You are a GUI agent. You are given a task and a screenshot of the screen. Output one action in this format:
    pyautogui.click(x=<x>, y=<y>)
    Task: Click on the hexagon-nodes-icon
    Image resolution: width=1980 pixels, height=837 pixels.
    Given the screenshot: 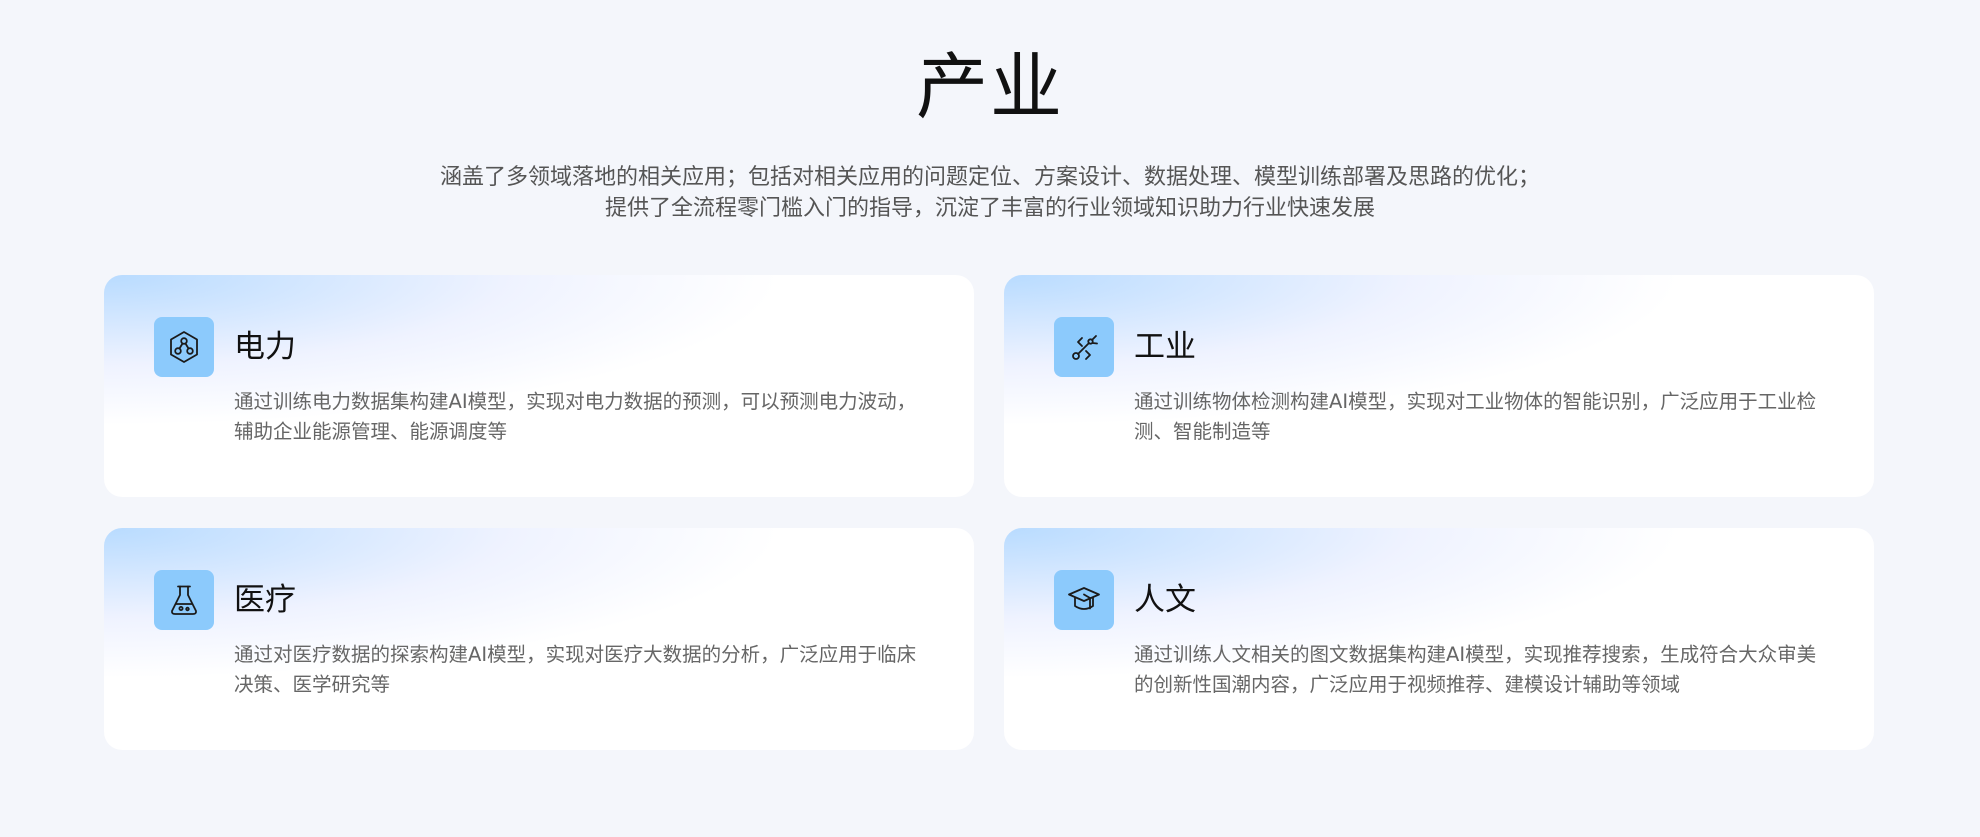 What is the action you would take?
    pyautogui.click(x=184, y=347)
    